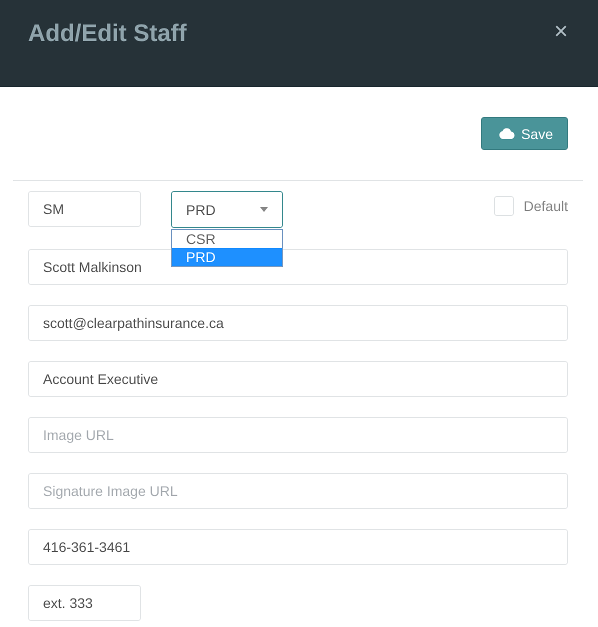 The height and width of the screenshot is (627, 598). What do you see at coordinates (298, 547) in the screenshot?
I see `text-field: 416-361-3461` at bounding box center [298, 547].